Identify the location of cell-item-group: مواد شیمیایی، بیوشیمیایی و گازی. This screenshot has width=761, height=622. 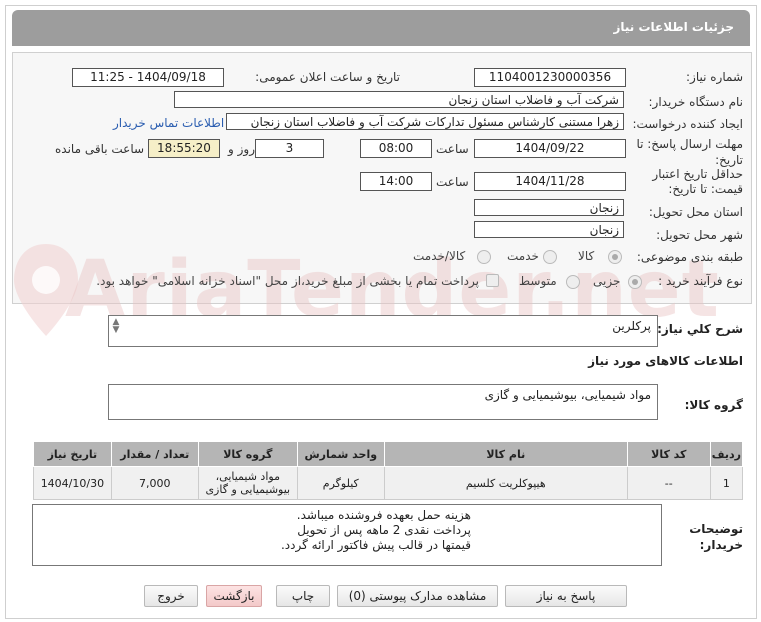
(247, 483).